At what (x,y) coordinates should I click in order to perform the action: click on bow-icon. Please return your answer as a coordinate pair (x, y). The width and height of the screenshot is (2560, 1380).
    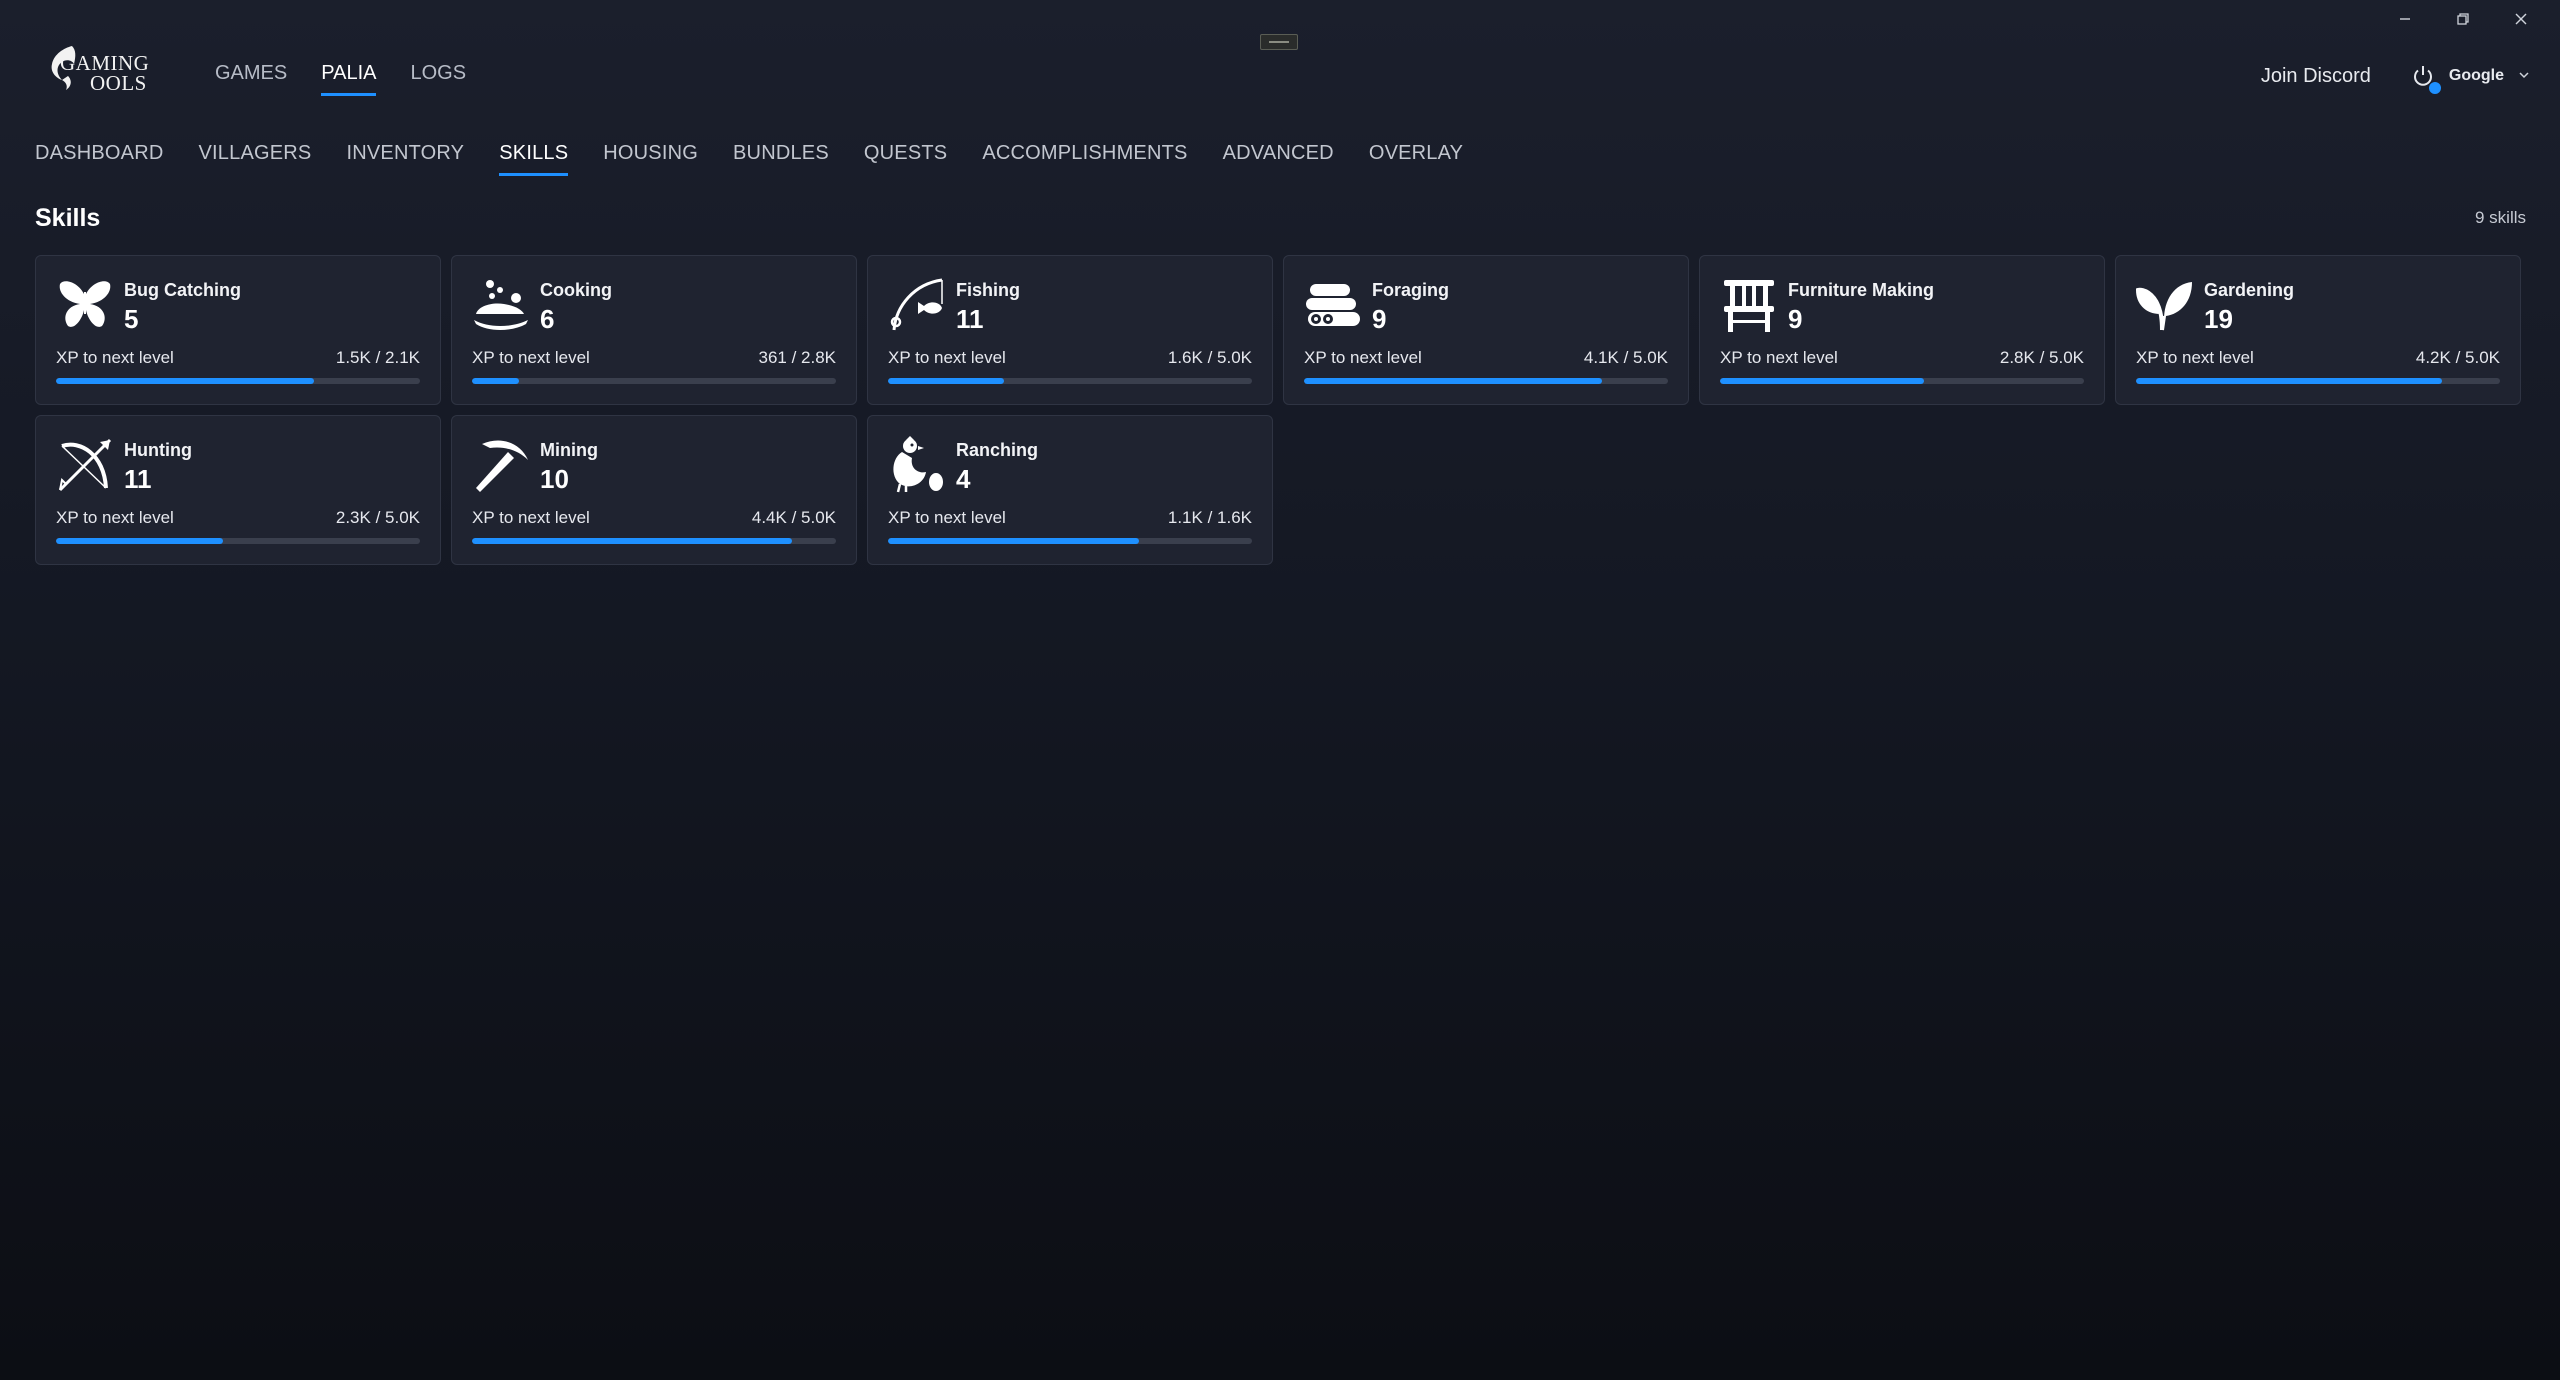
    Looking at the image, I should click on (85, 465).